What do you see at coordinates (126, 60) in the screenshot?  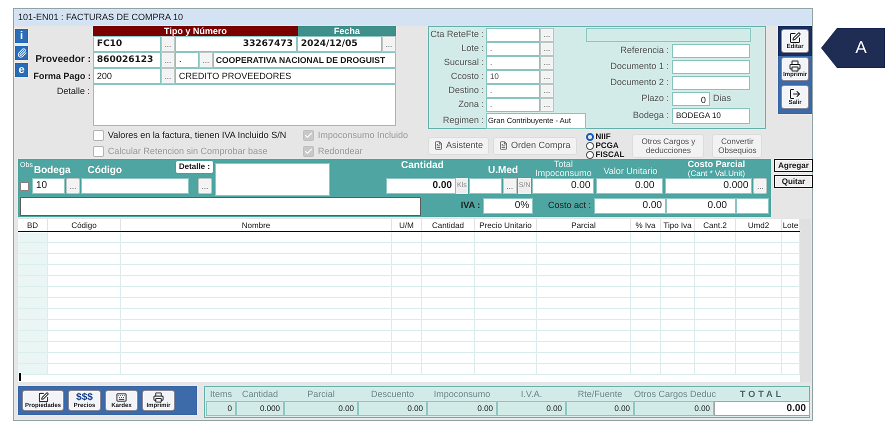 I see `input-field: 860026123` at bounding box center [126, 60].